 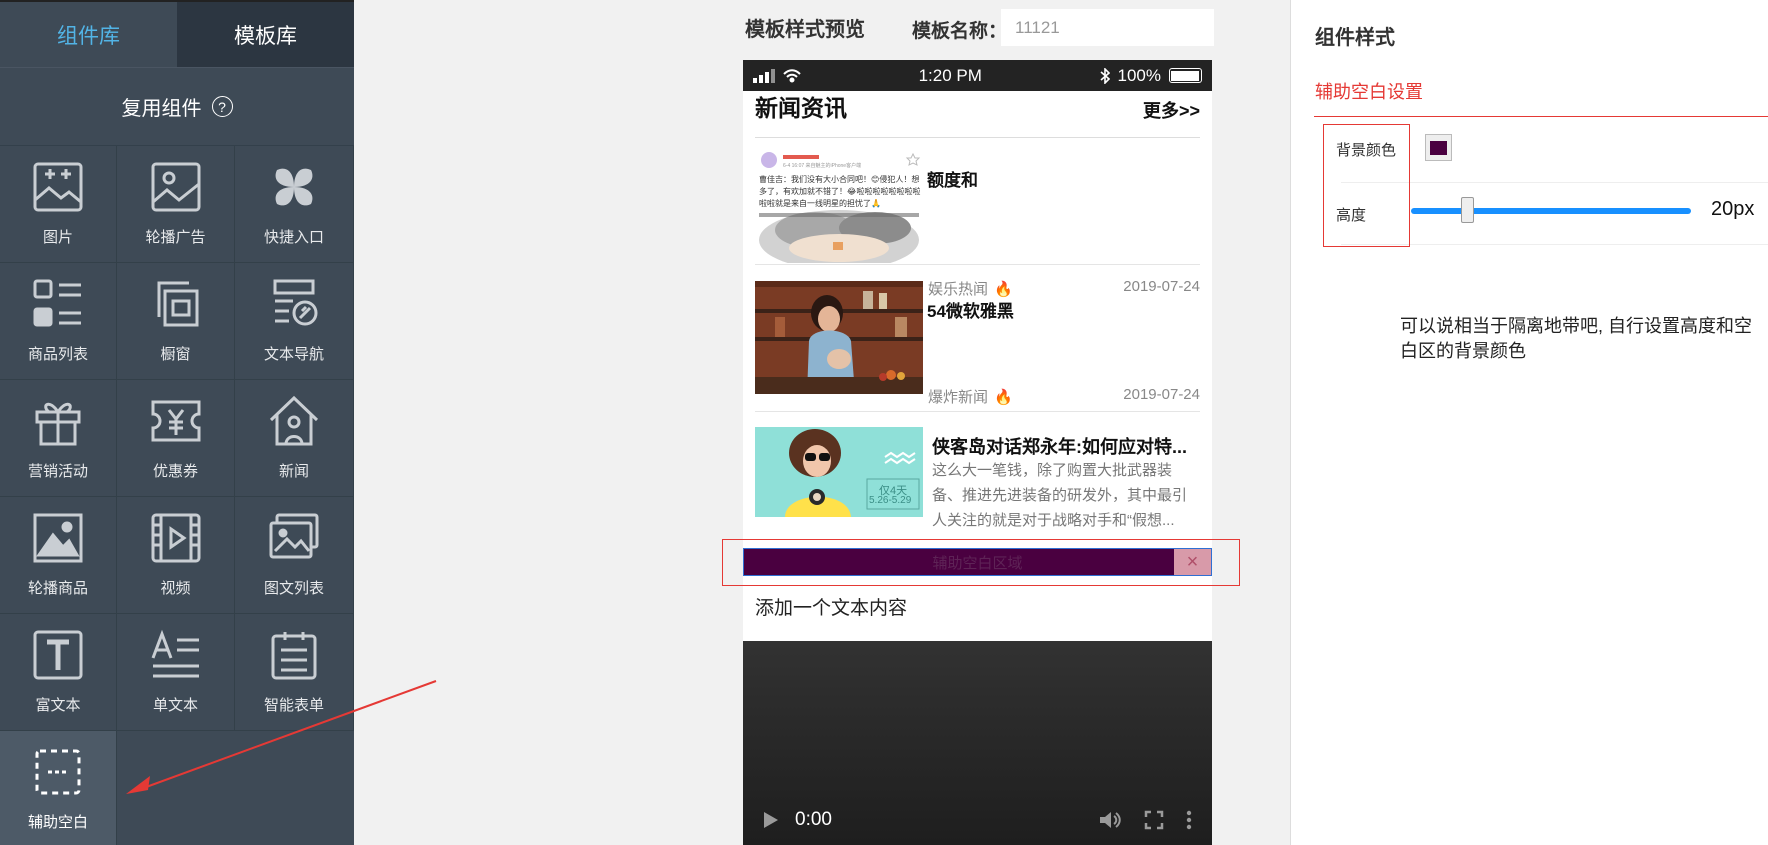 What do you see at coordinates (1104, 75) in the screenshot?
I see `bluetooth-icon` at bounding box center [1104, 75].